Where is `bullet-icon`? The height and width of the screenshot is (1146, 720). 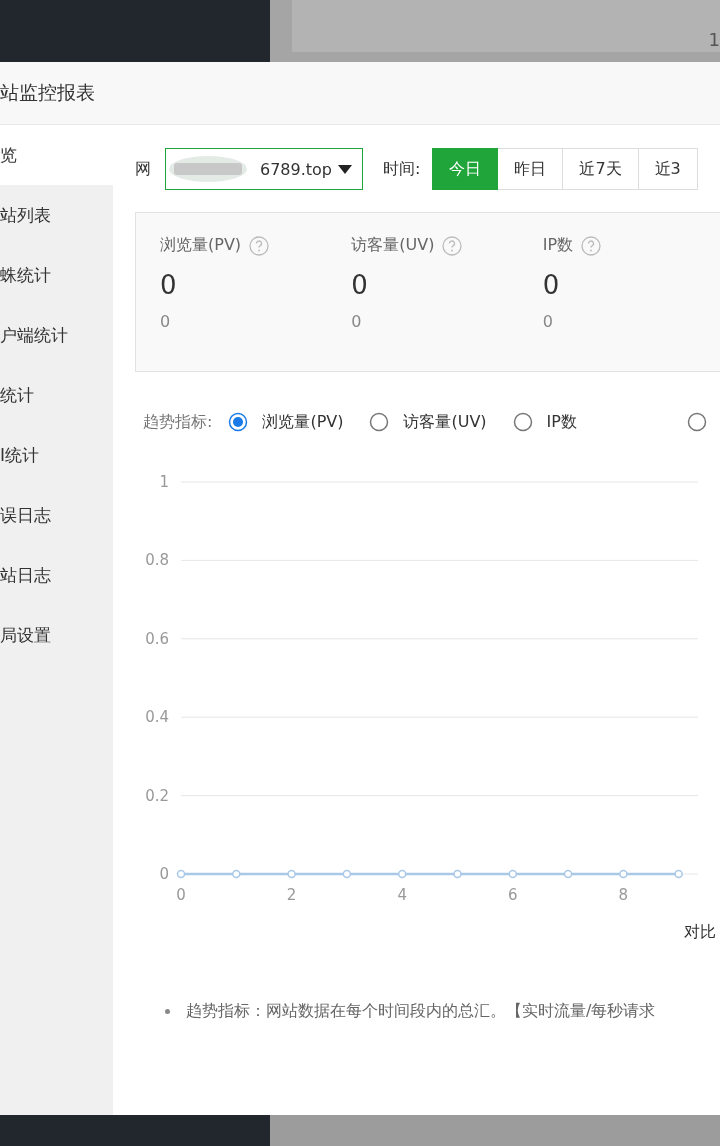
bullet-icon is located at coordinates (167, 1011).